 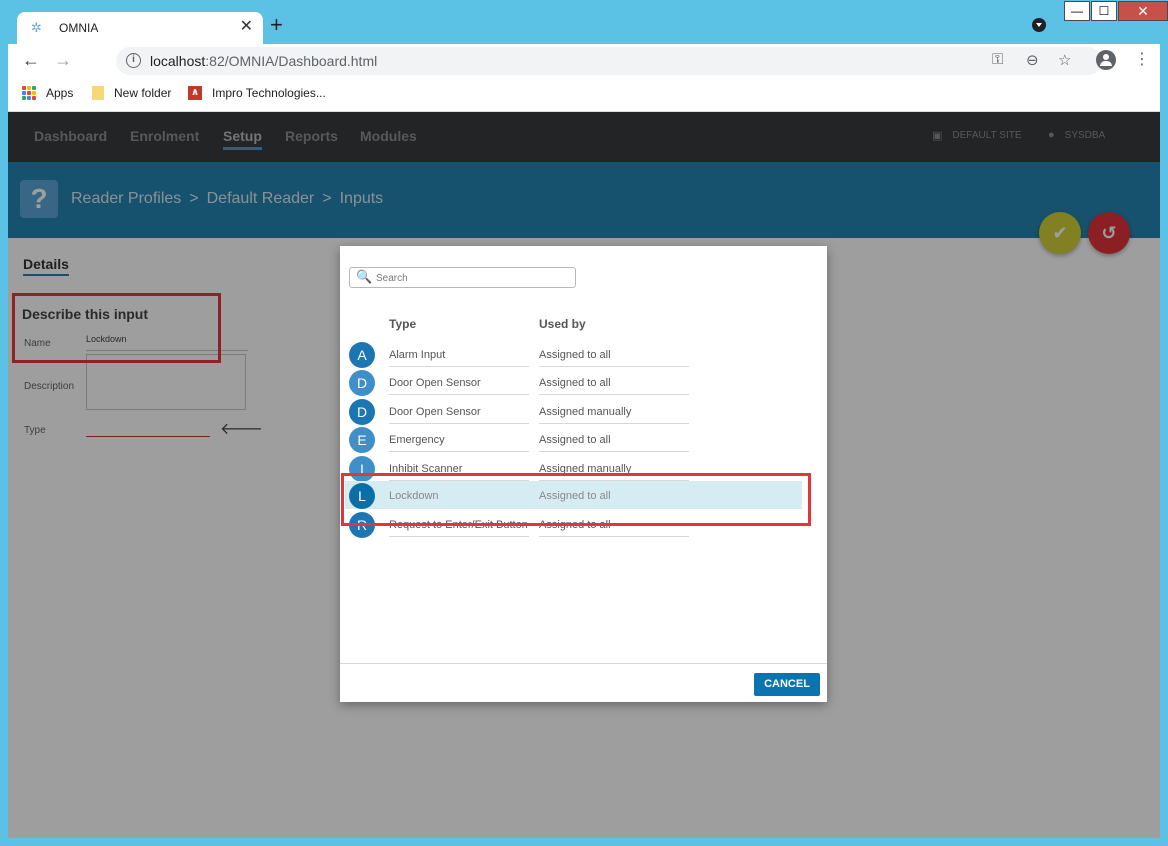 What do you see at coordinates (583, 663) in the screenshot?
I see `dialog-footer-divider` at bounding box center [583, 663].